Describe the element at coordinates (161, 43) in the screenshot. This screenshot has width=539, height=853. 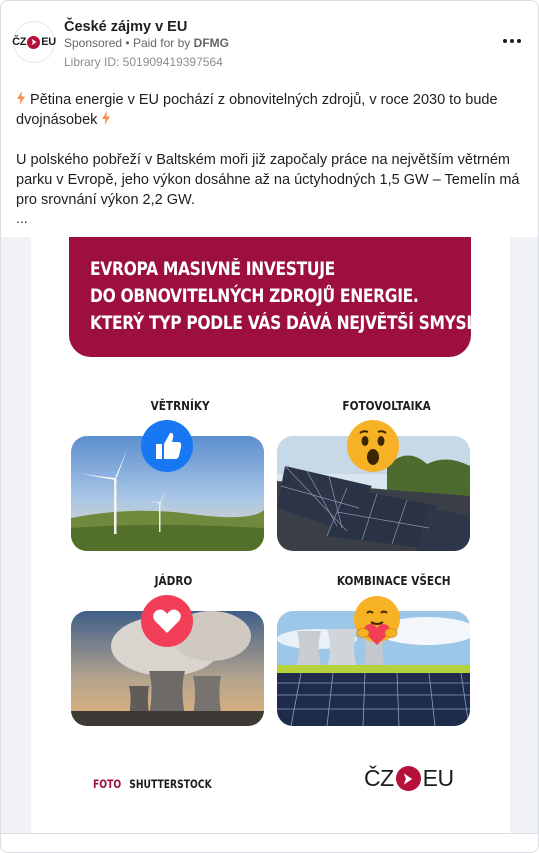
I see `paid-for-label: Paid for by` at that location.